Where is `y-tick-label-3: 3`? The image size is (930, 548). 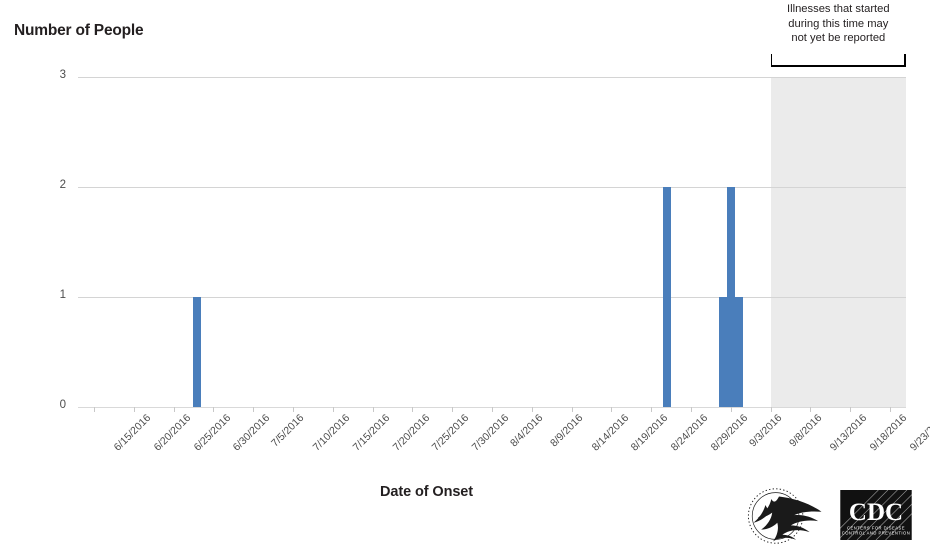
y-tick-label-3: 3 is located at coordinates (62, 75).